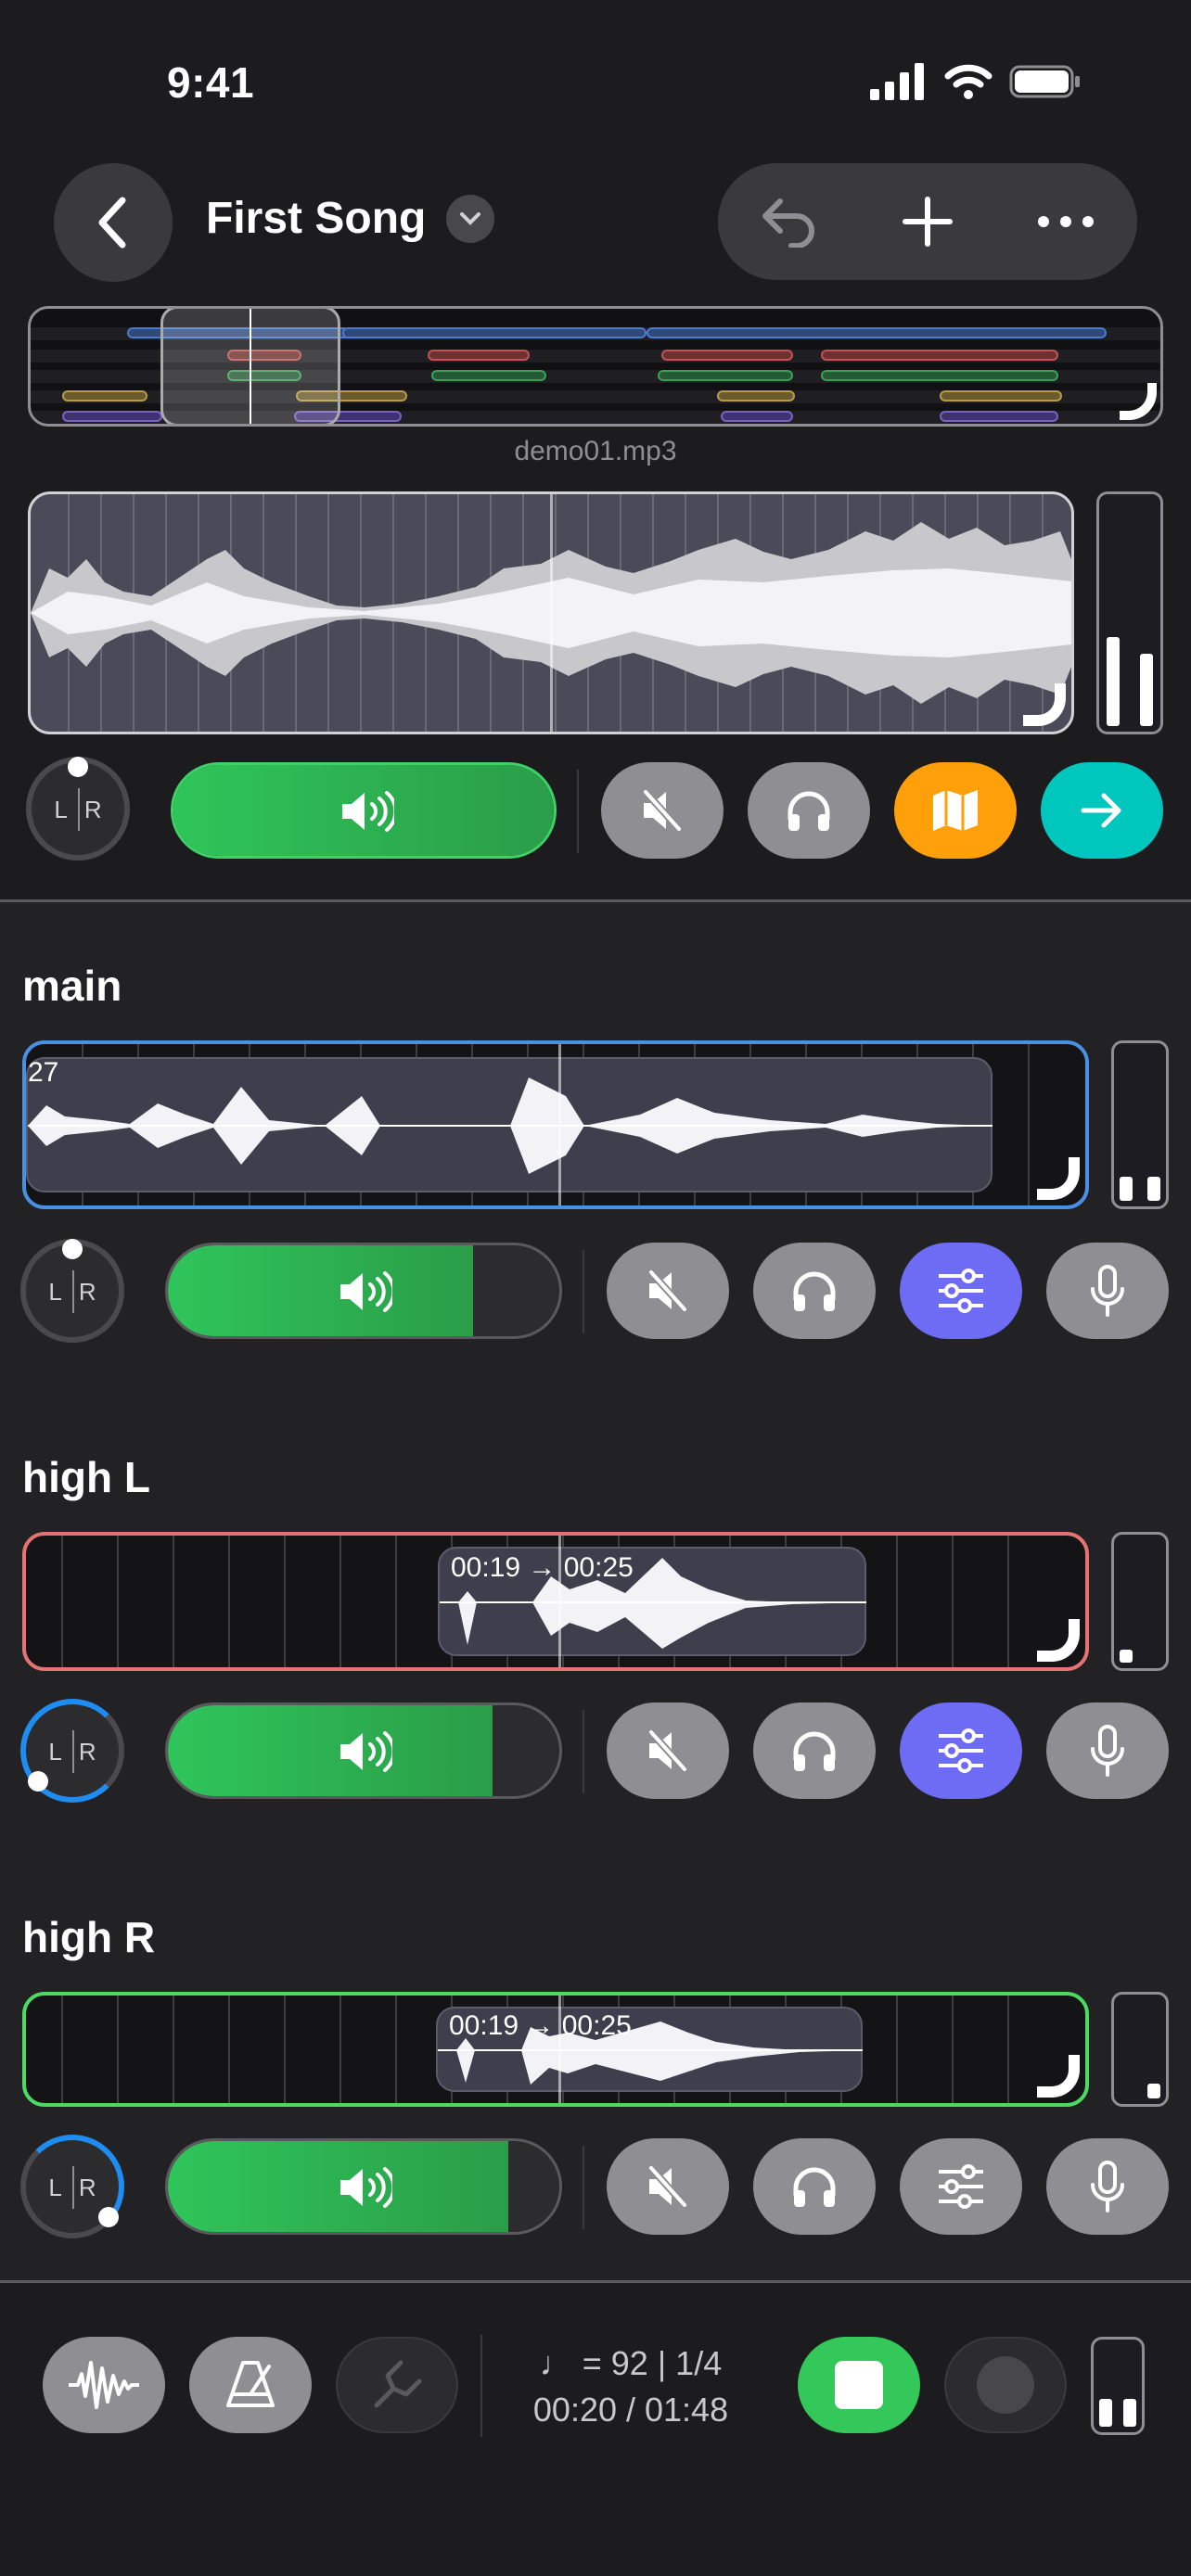 The width and height of the screenshot is (1191, 2576). Describe the element at coordinates (595, 366) in the screenshot. I see `song-overview` at that location.